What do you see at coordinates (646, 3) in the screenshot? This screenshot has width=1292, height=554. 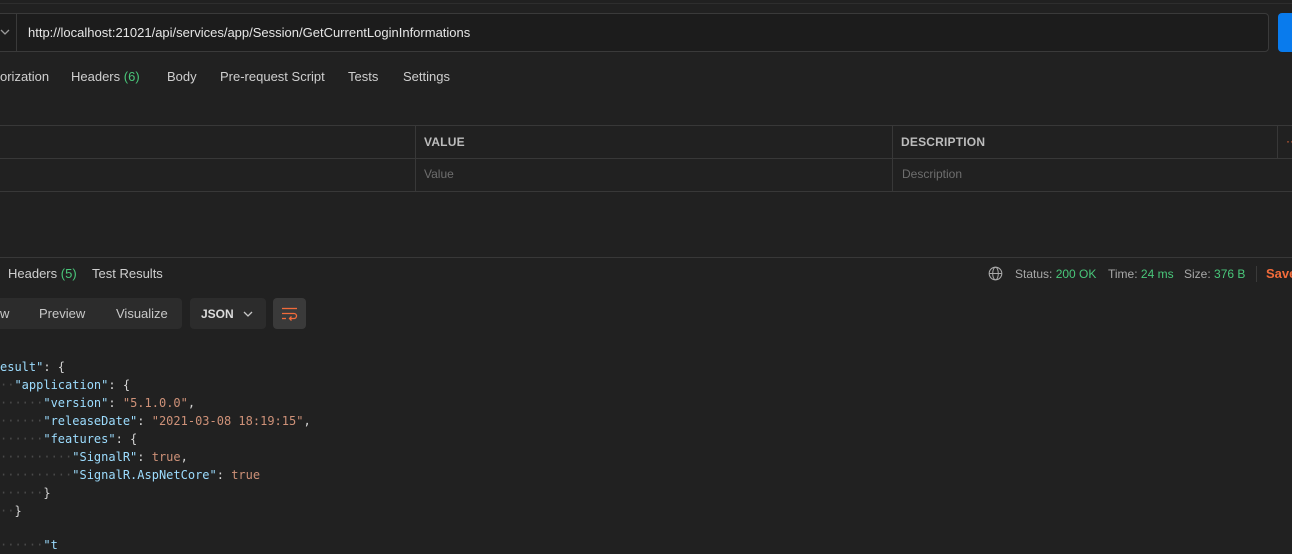 I see `top-divider` at bounding box center [646, 3].